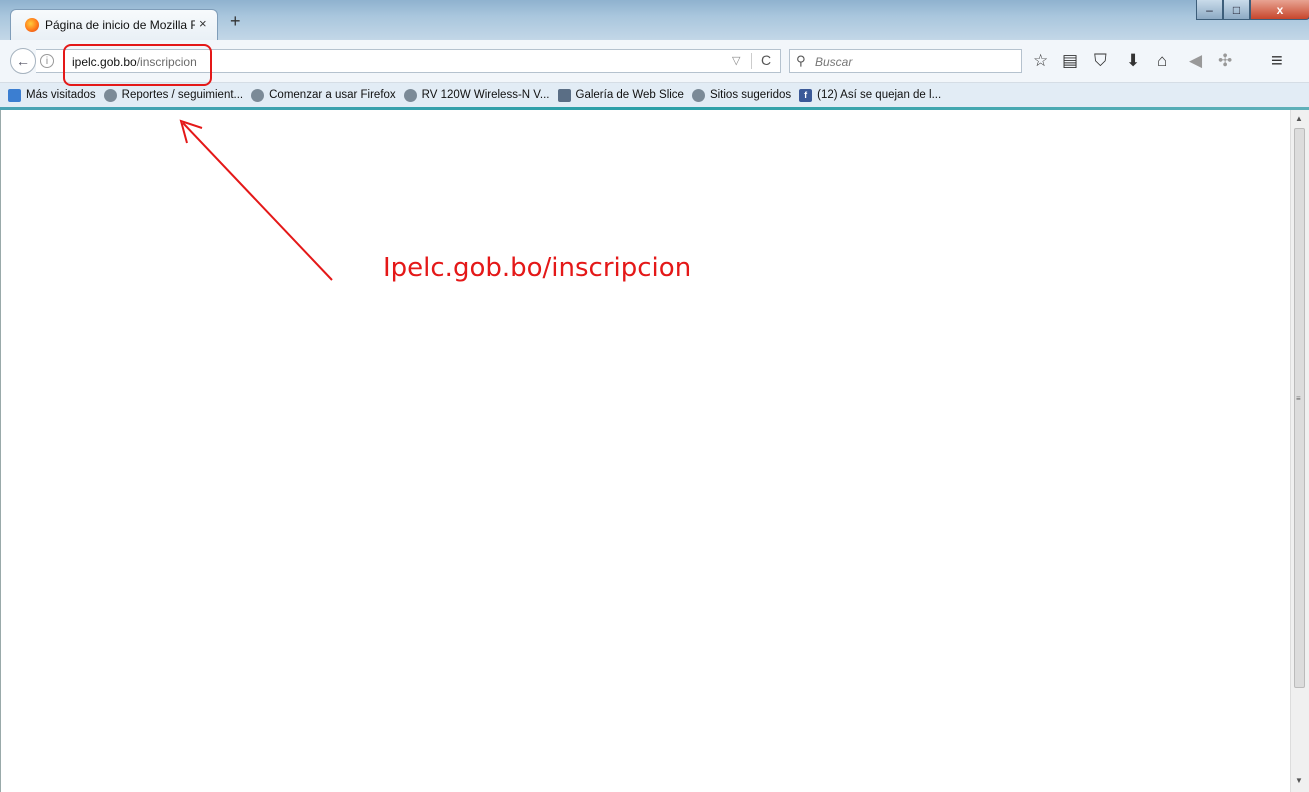 The height and width of the screenshot is (792, 1309). I want to click on home-icon: ⌂, so click(1162, 61).